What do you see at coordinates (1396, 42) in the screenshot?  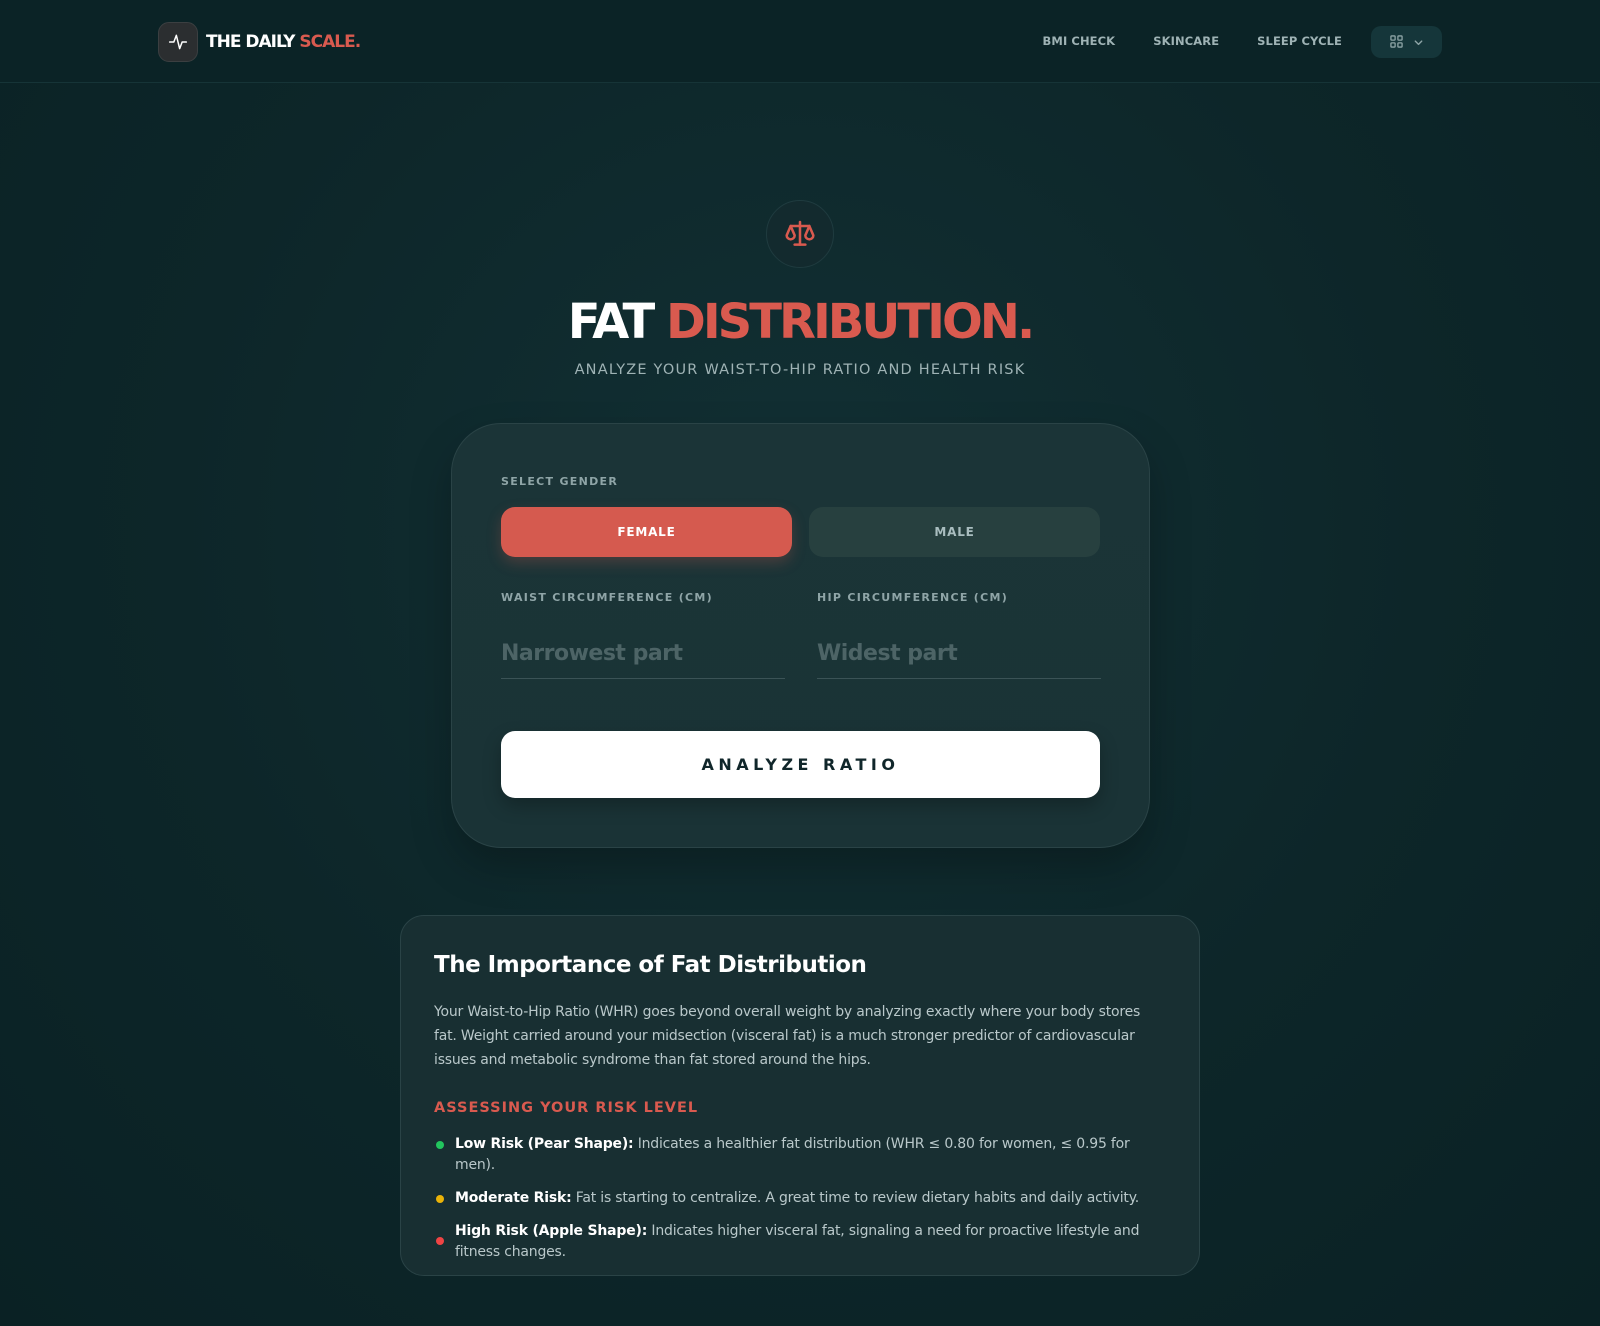 I see `grid-icon` at bounding box center [1396, 42].